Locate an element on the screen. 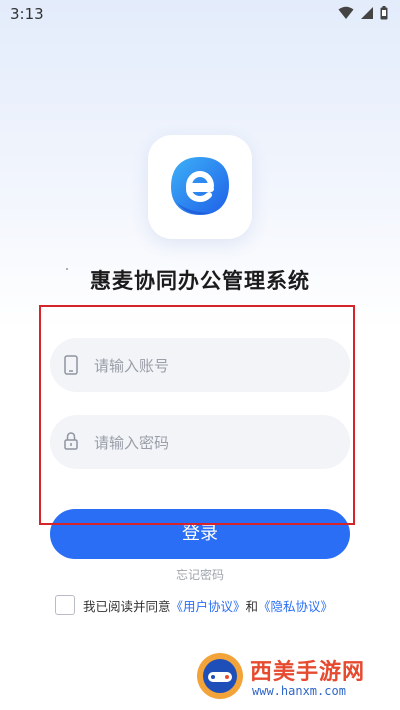 The width and height of the screenshot is (400, 710). status-icons is located at coordinates (363, 13).